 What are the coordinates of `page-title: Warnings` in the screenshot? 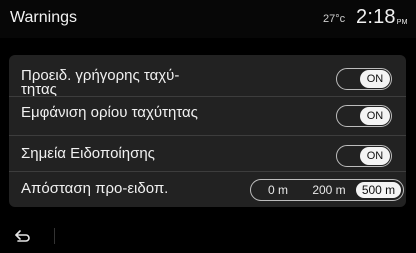 It's located at (43, 17).